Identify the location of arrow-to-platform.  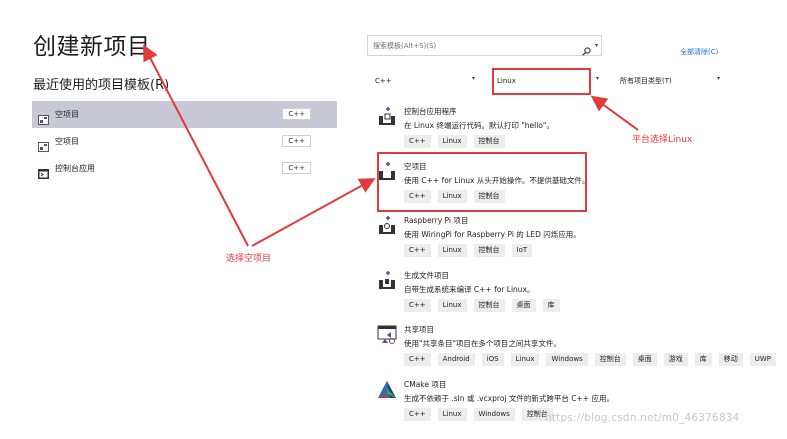
(614, 113).